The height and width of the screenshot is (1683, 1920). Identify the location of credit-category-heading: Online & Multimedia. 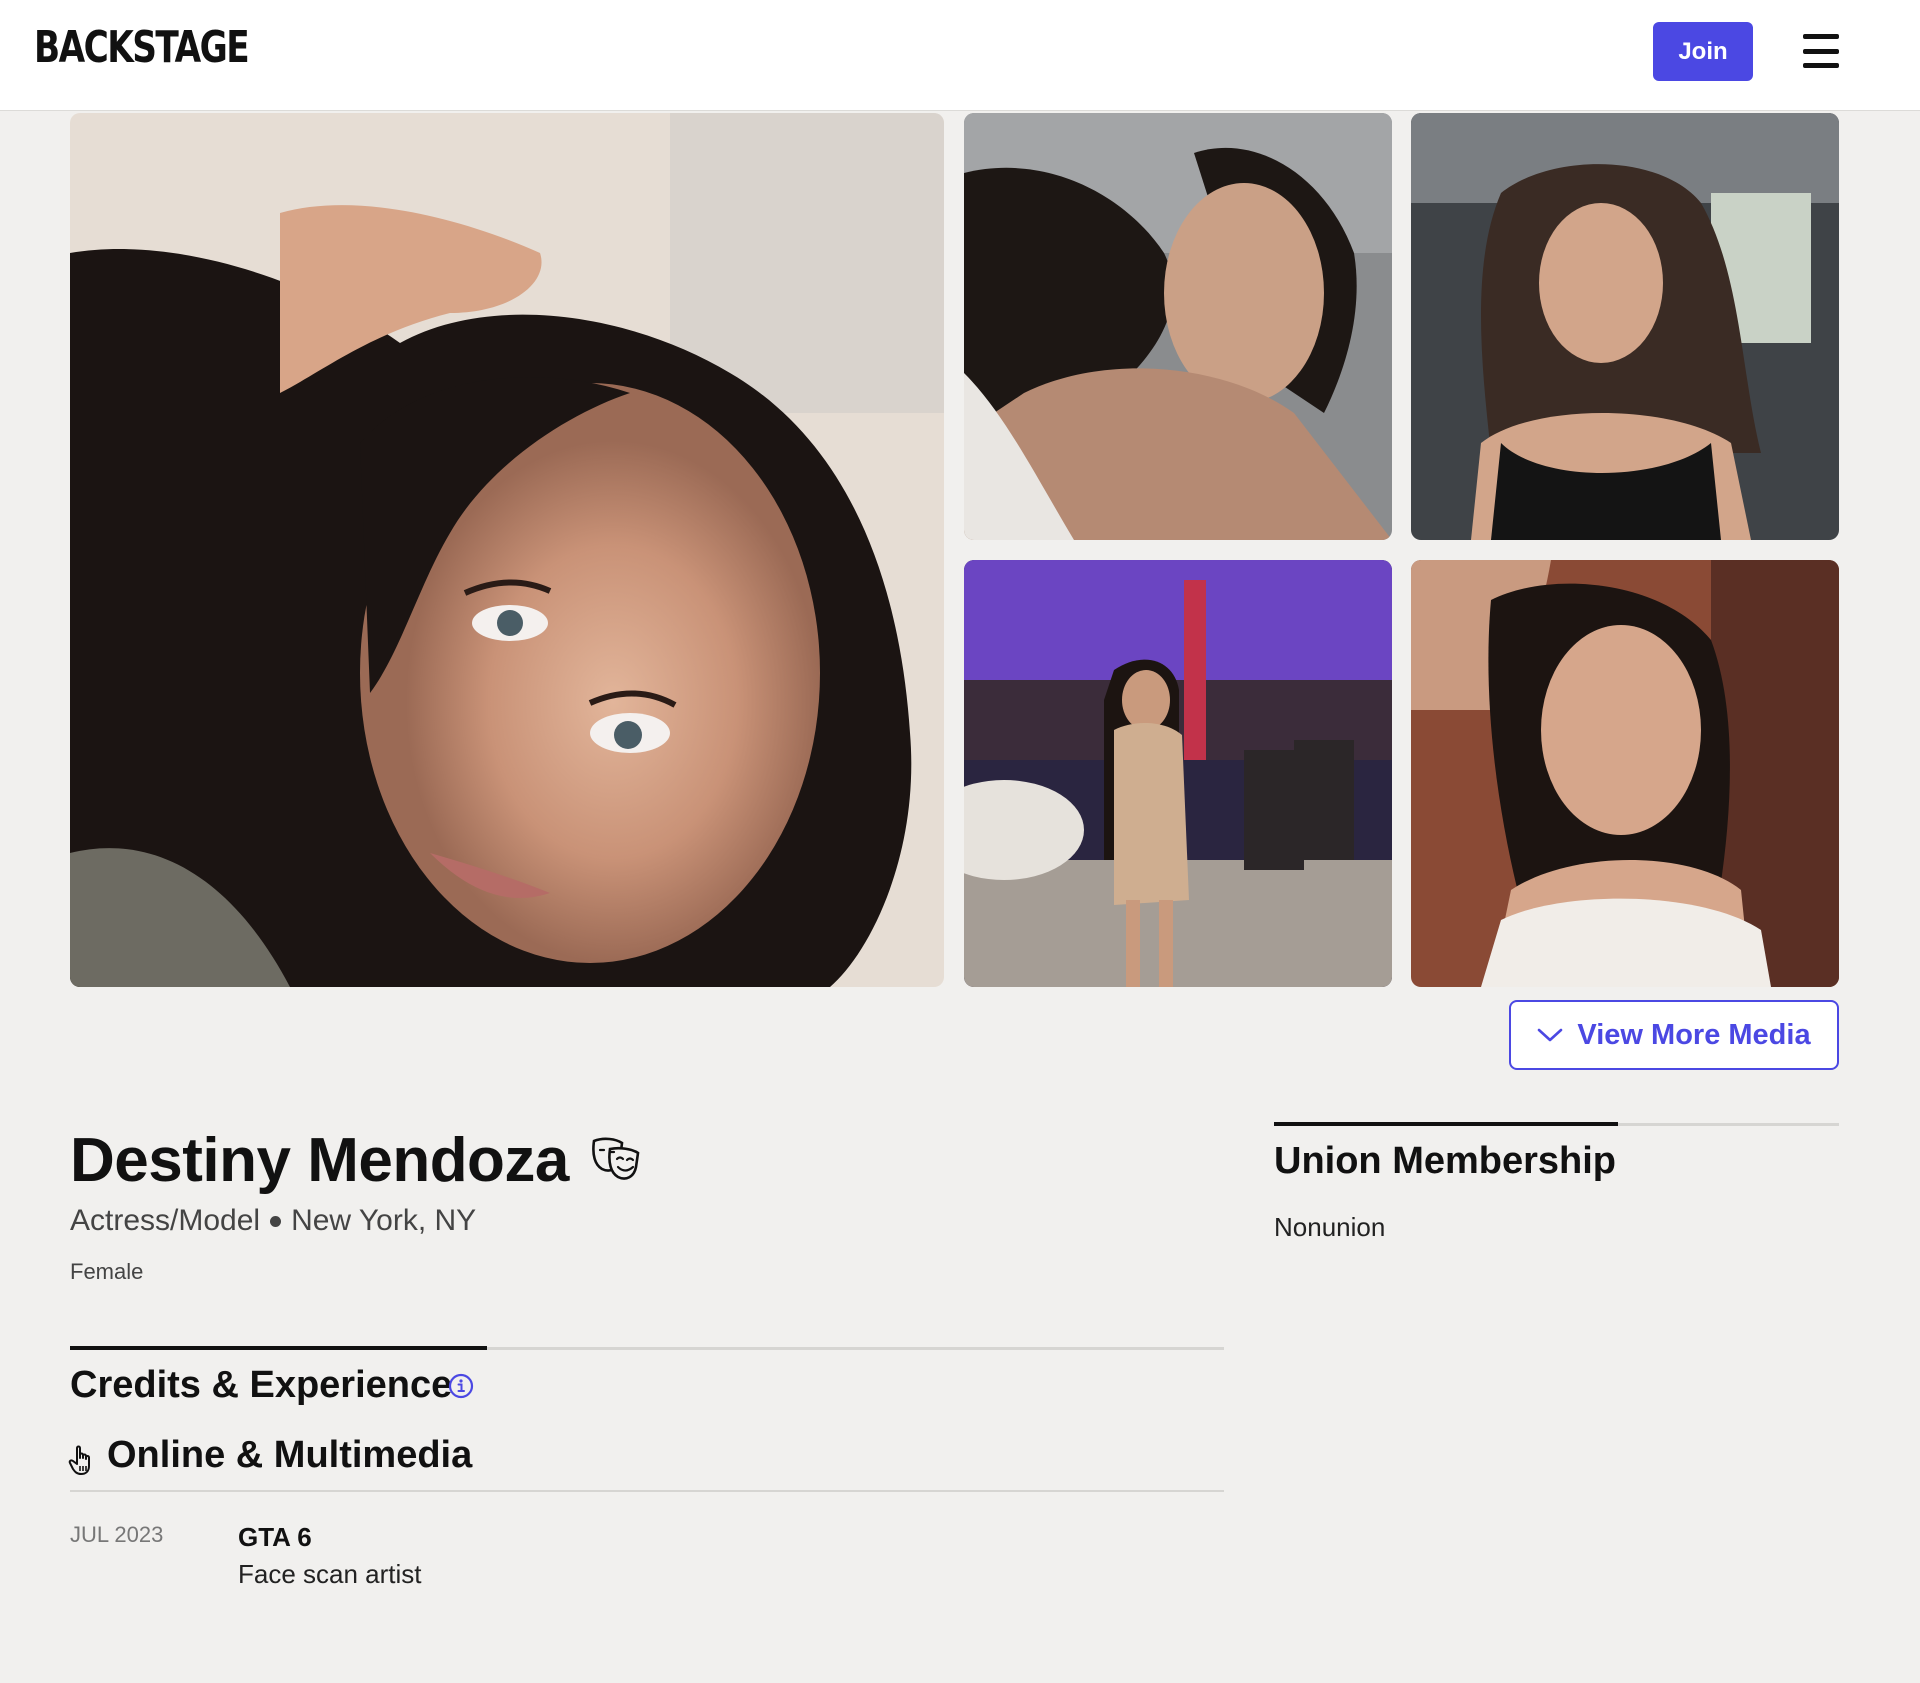
(290, 1455).